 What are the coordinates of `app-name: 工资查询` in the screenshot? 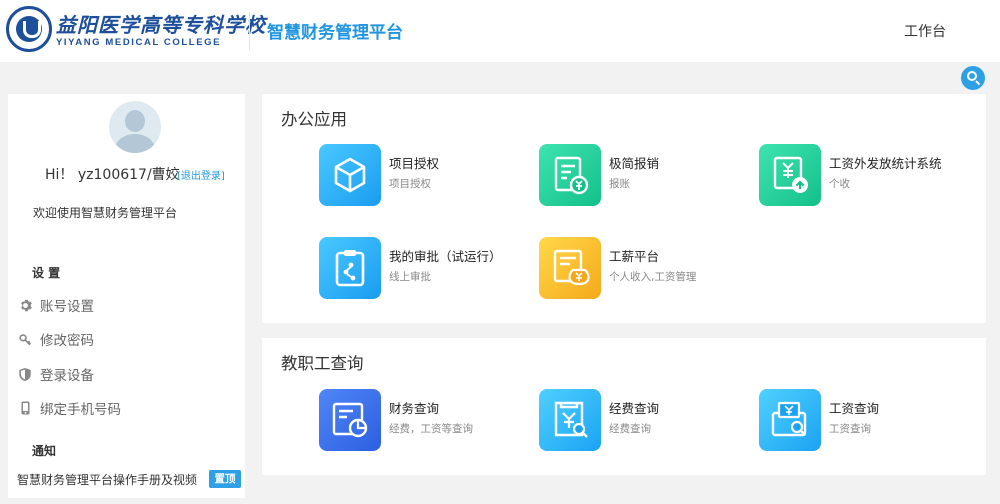 It's located at (854, 408).